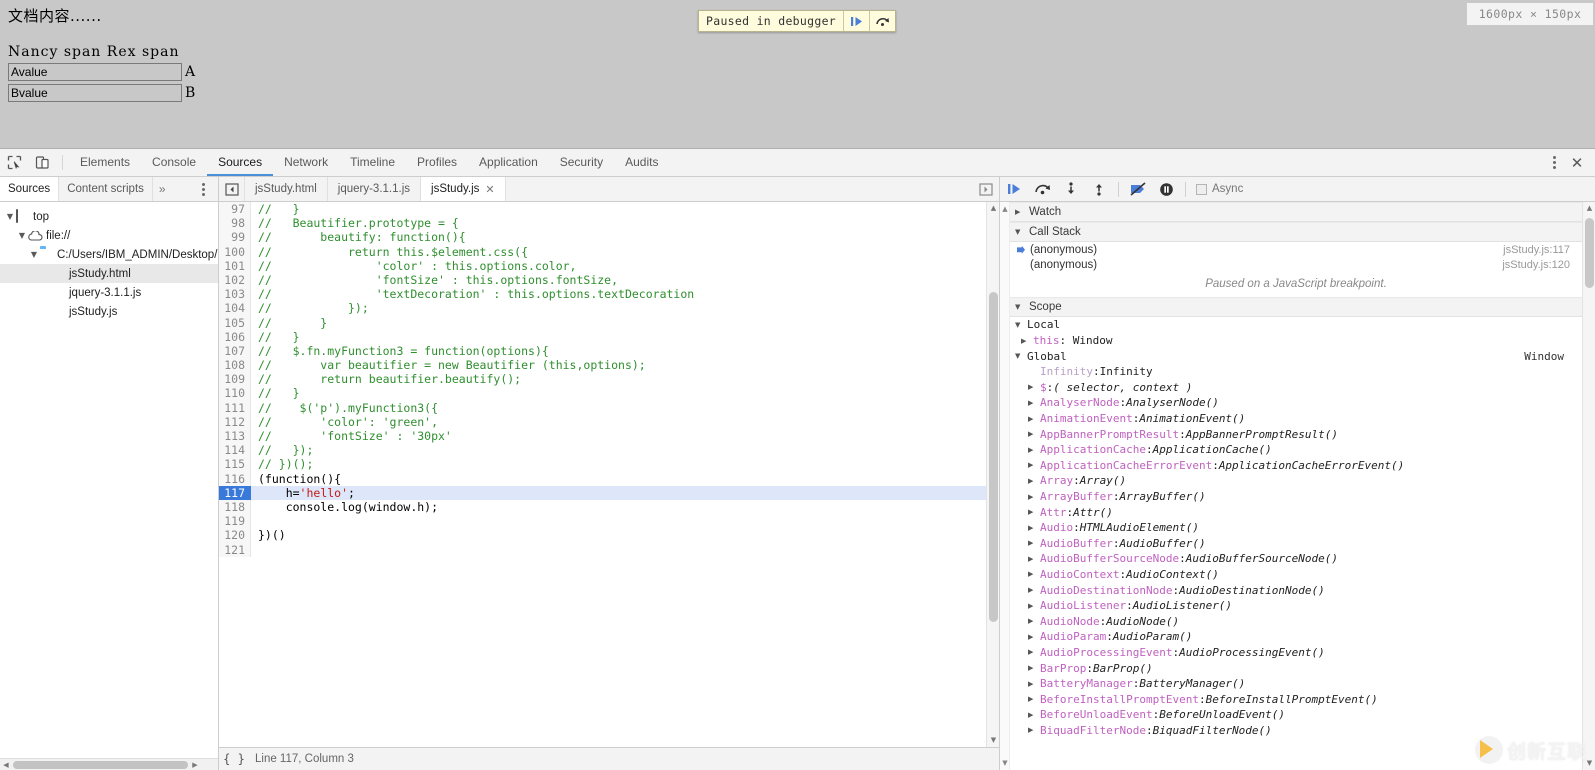 Image resolution: width=1595 pixels, height=770 pixels. Describe the element at coordinates (618, 479) in the screenshot. I see `code-text: (function(){` at that location.